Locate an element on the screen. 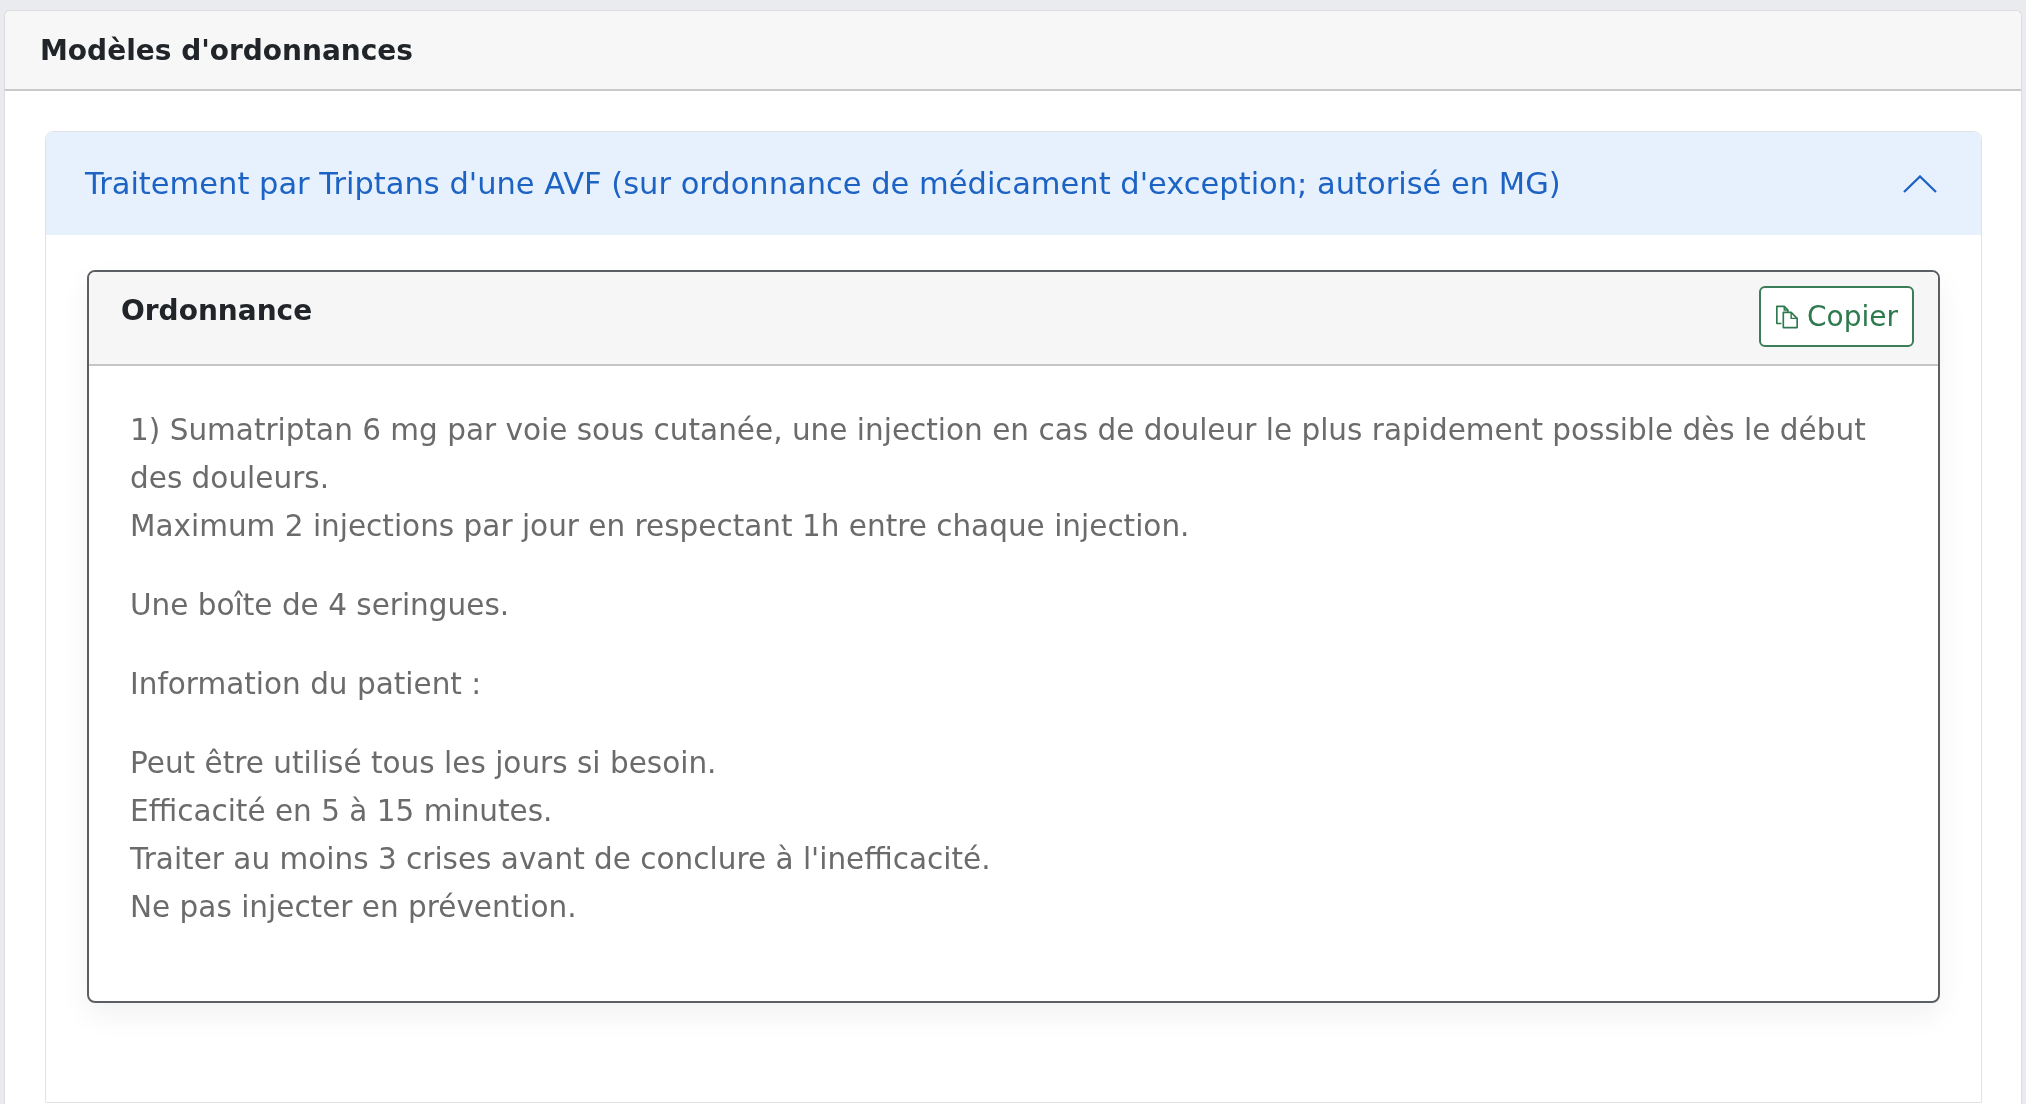 The image size is (2026, 1104). prescription-paragraph: 1) Sumatriptan 6 mg par voie sous cutanée, une injection en cas de douleur le plus rapidement possible dès le début des douleurs. Maximum 2 injections par jour en respectant 1h entre chaque injection. is located at coordinates (998, 478).